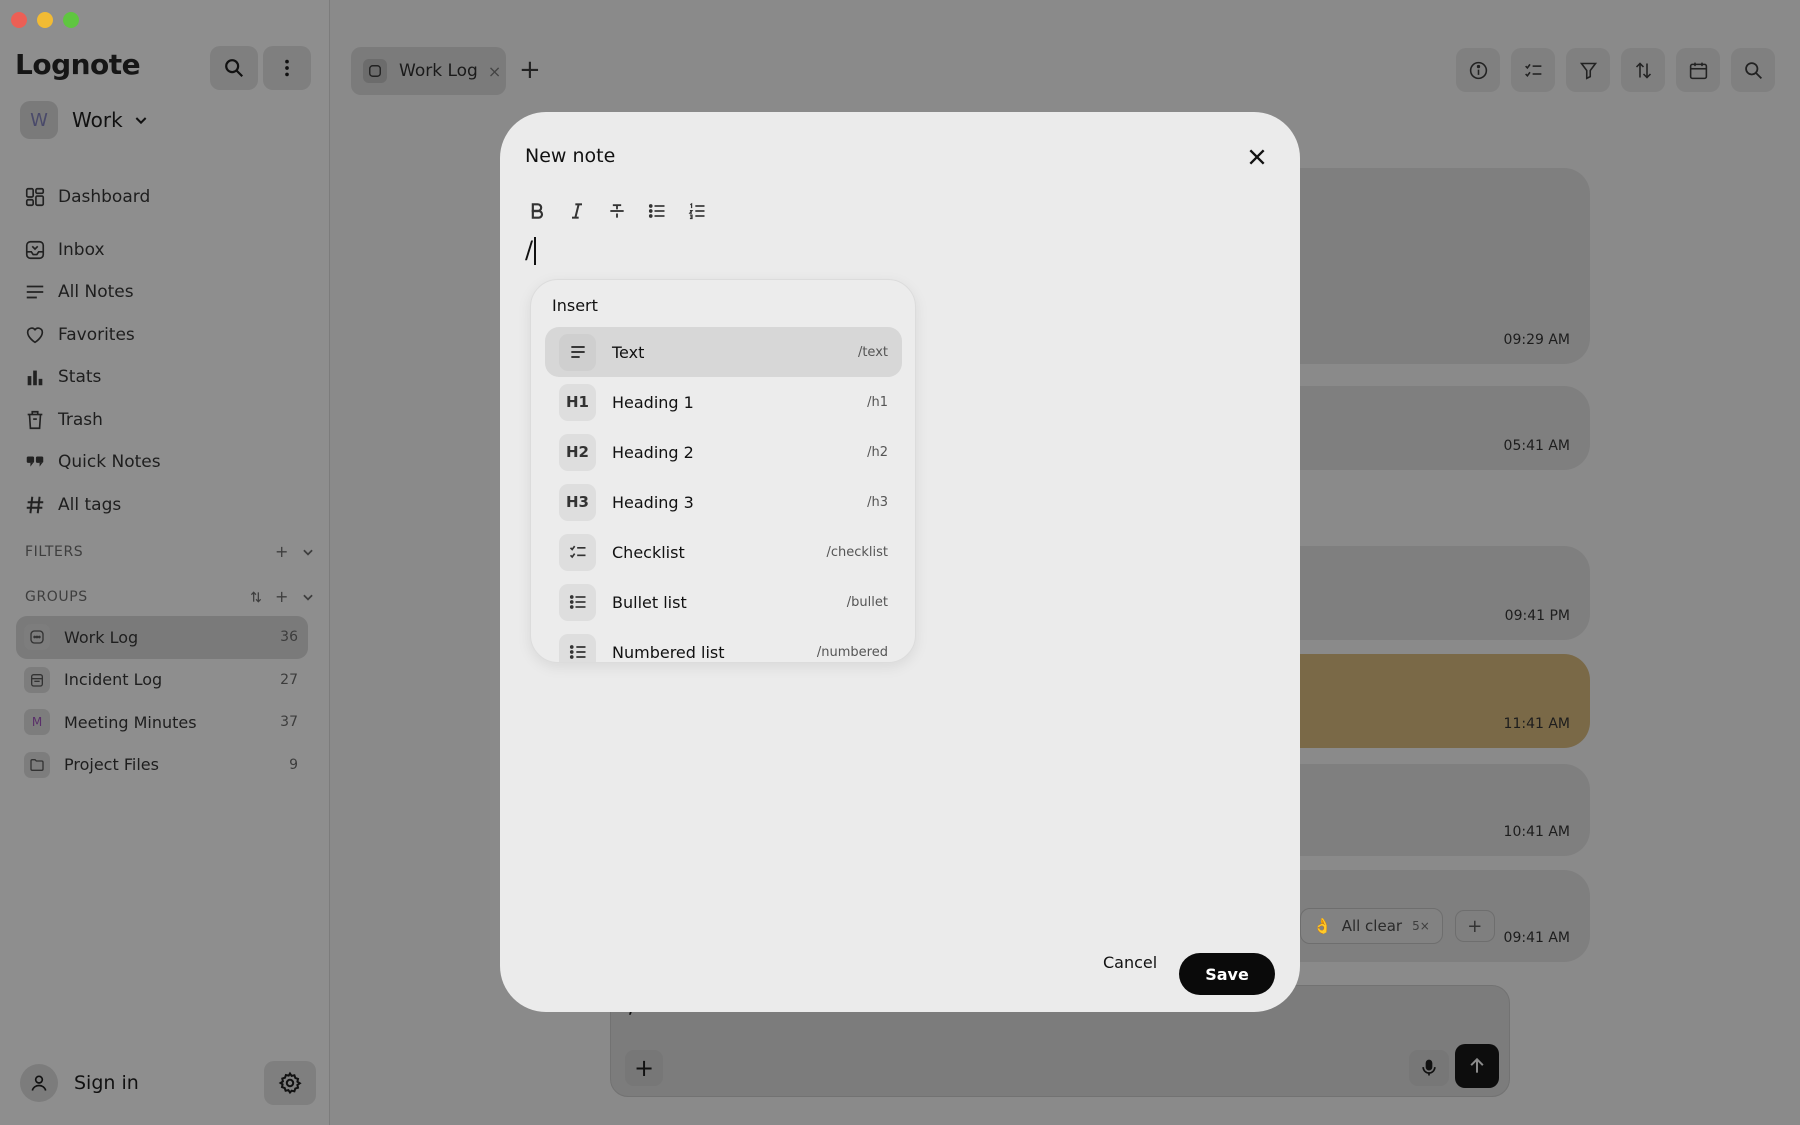  I want to click on heading-1-icon: H1, so click(577, 402).